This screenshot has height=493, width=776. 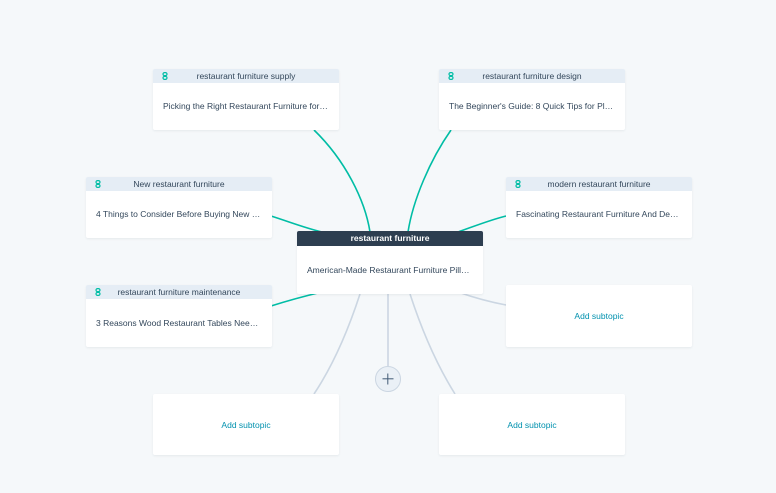 I want to click on subtopic-keyword: restaurant furniture supply, so click(x=246, y=76).